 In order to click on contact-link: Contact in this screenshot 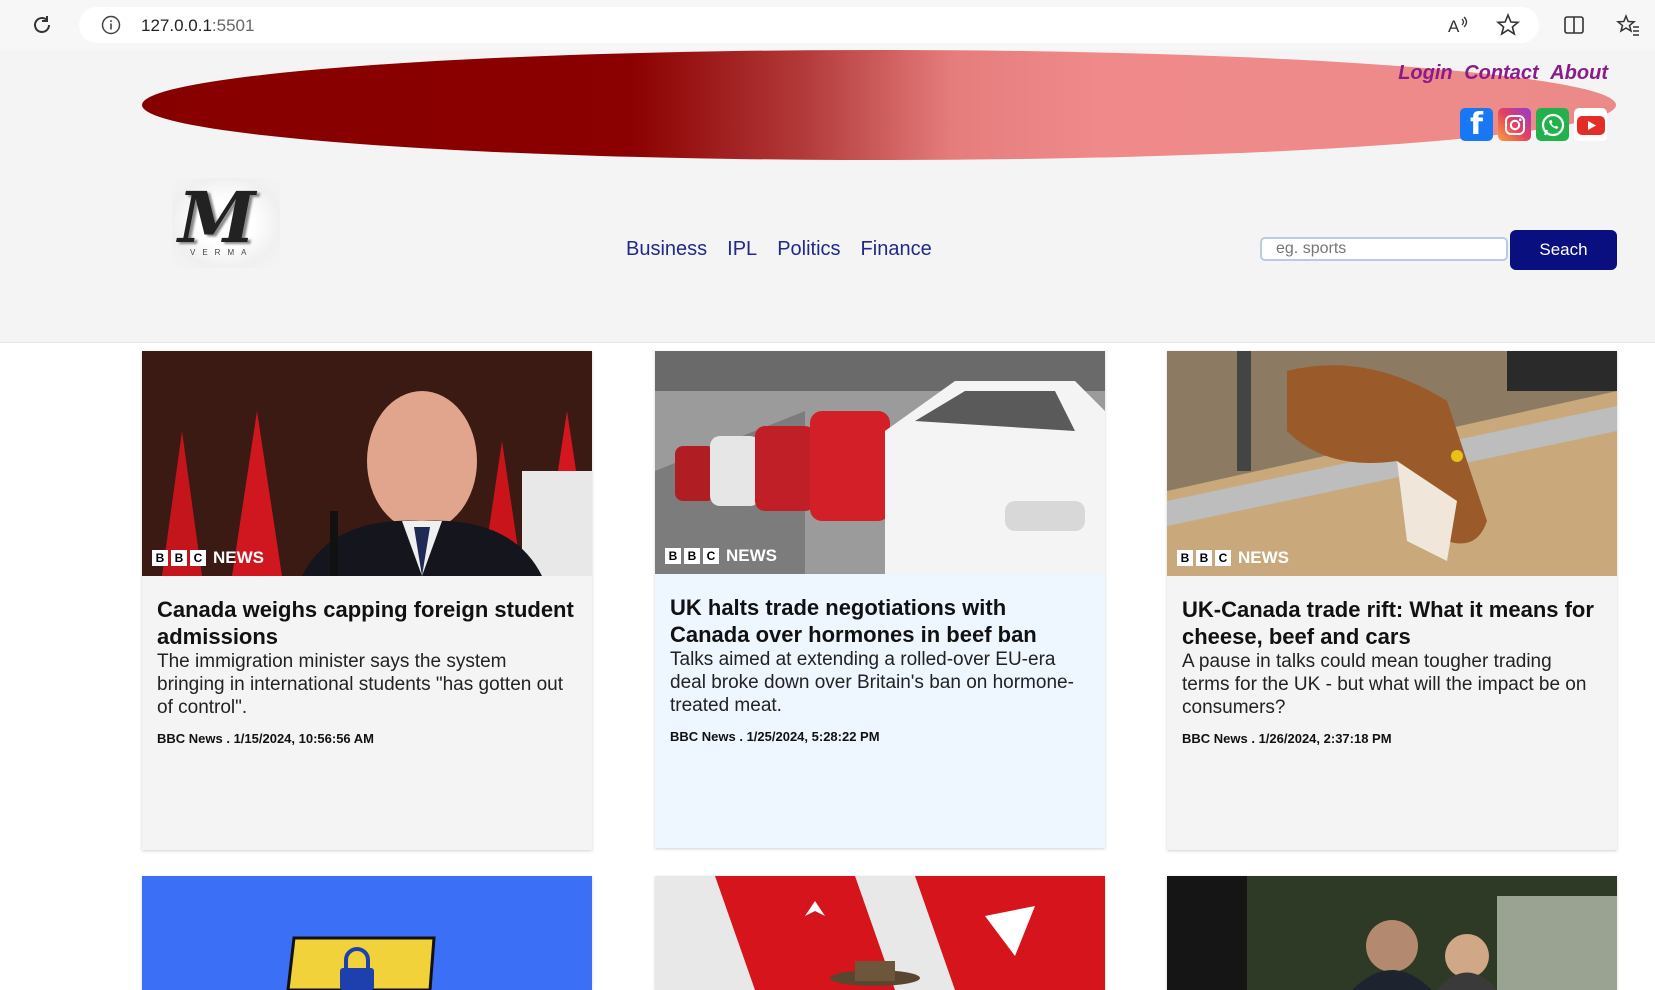, I will do `click(1501, 73)`.